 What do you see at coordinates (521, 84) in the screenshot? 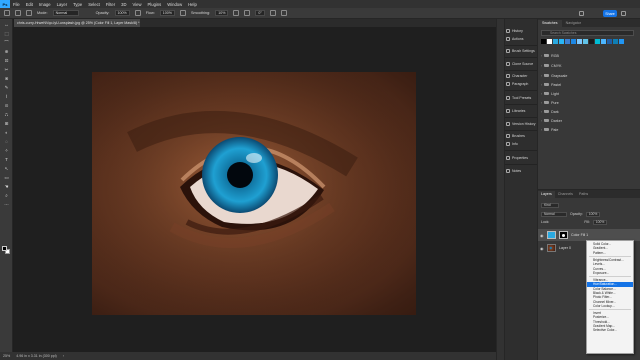
I see `panel-paragraph: Paragraph` at bounding box center [521, 84].